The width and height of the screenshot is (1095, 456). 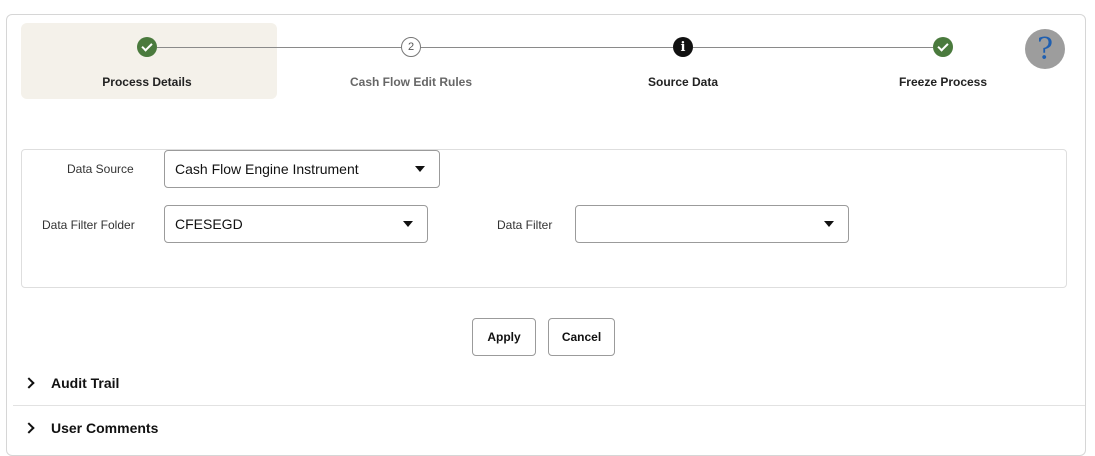 I want to click on data-source-value: Cash Flow Engine Instrument, so click(x=267, y=169).